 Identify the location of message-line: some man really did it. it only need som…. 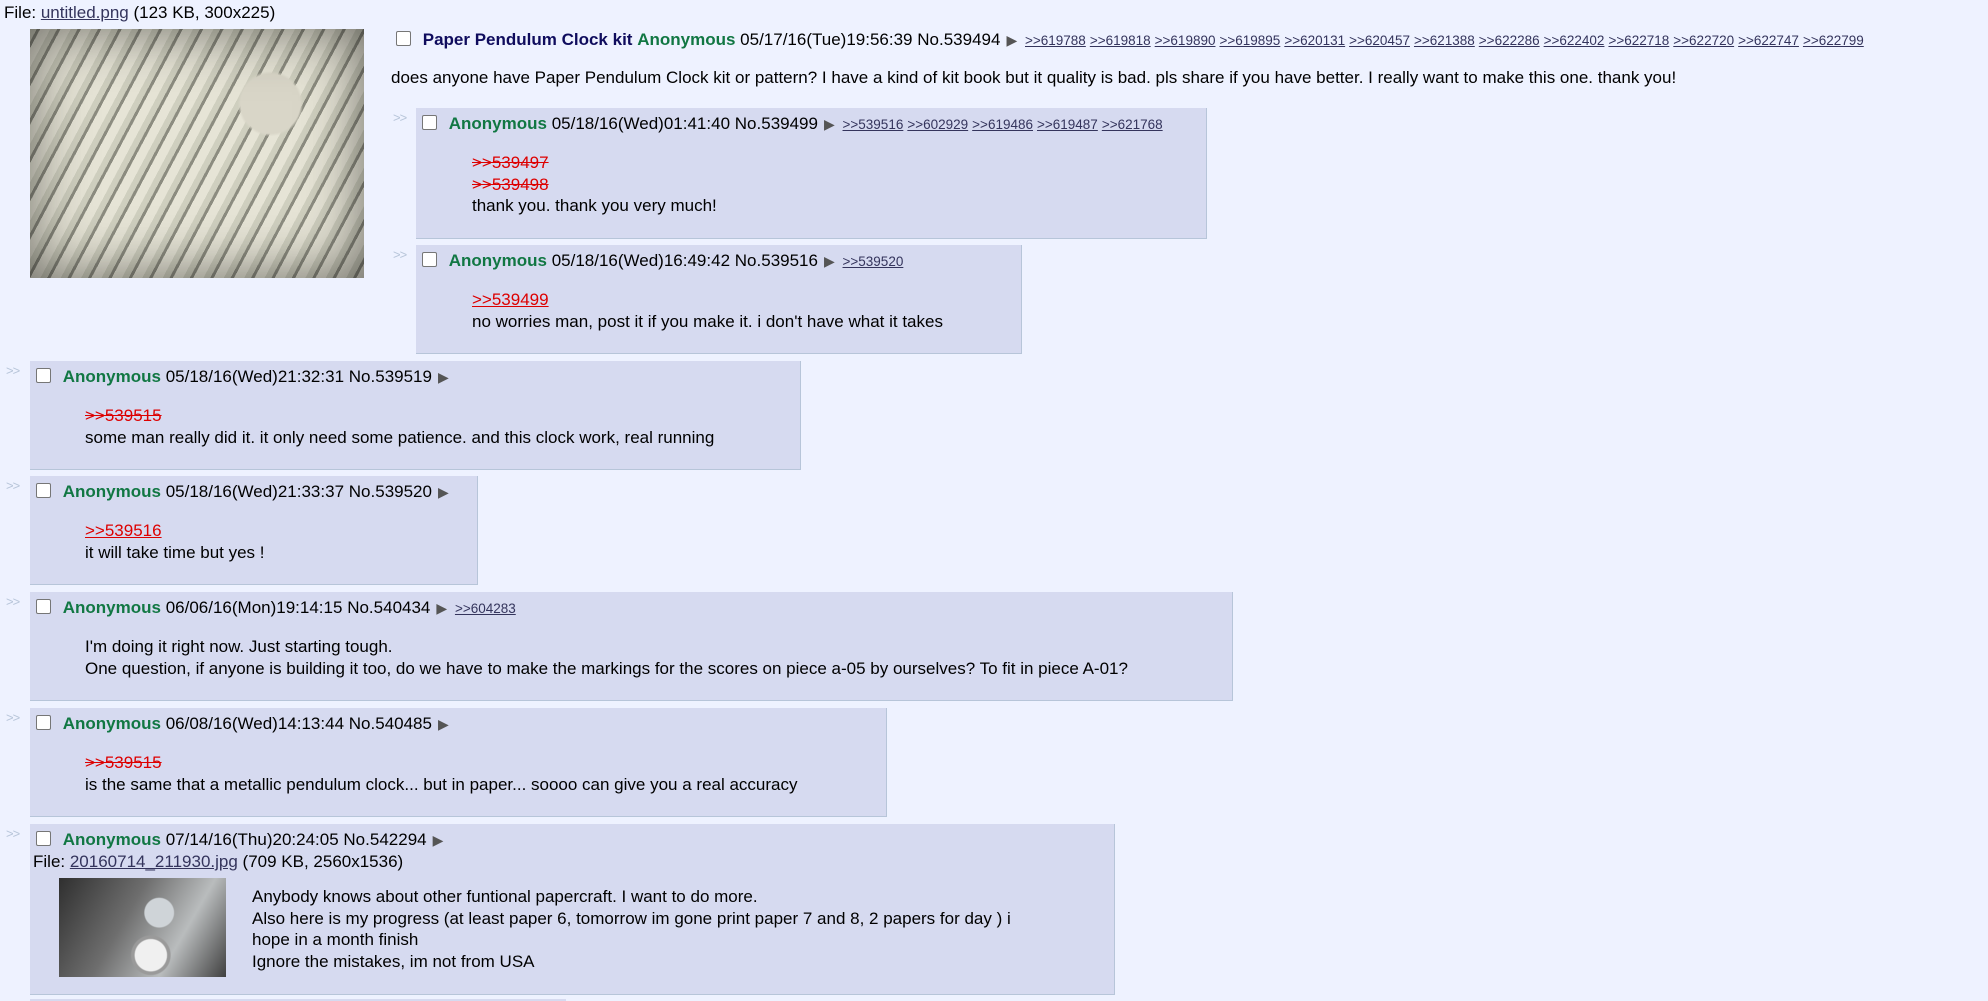
(400, 437).